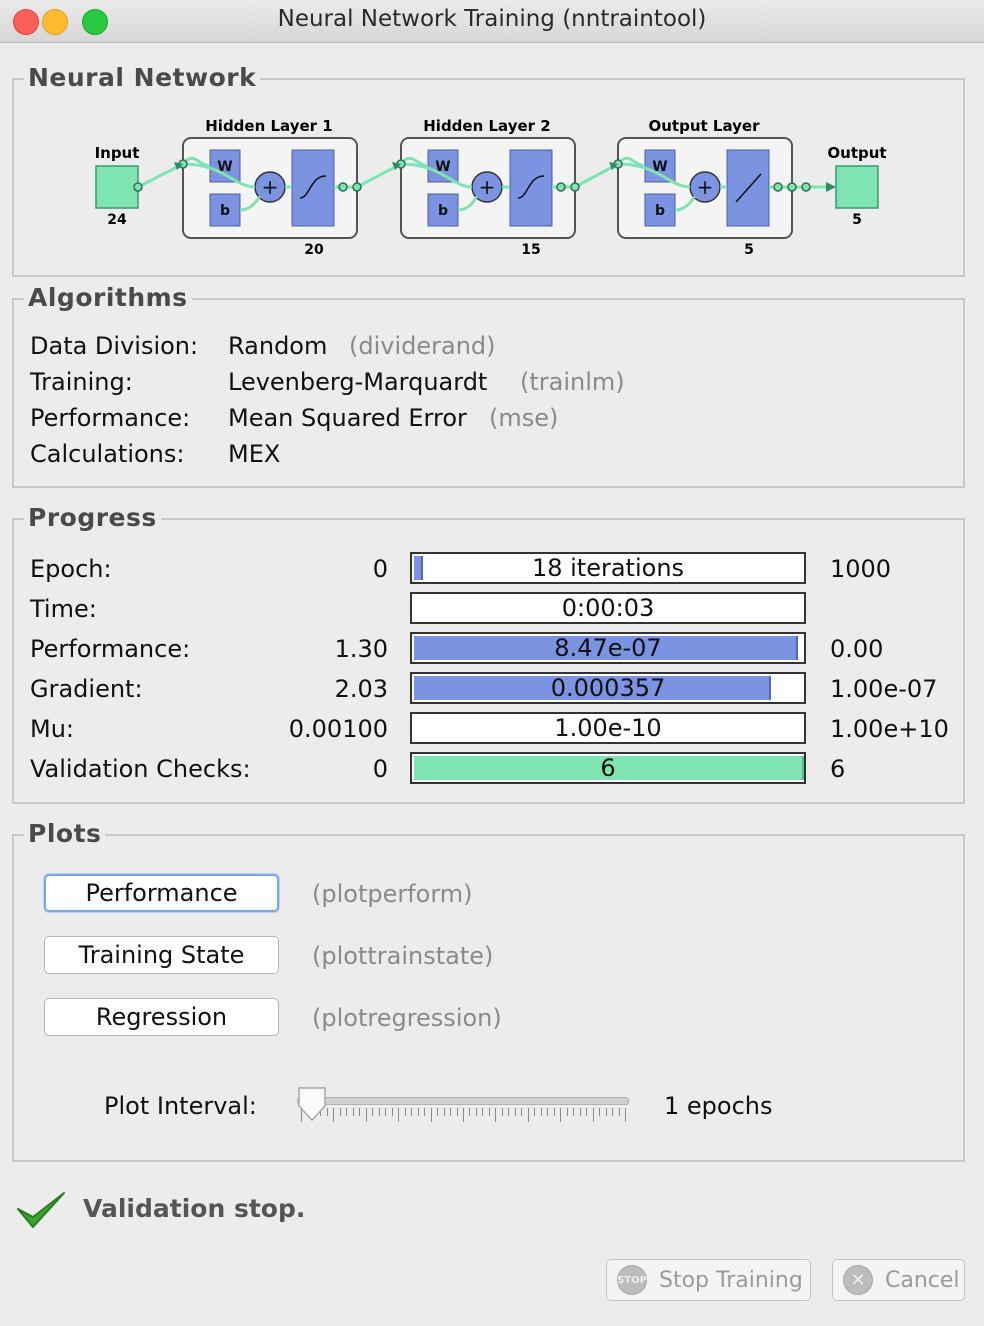  Describe the element at coordinates (632, 1280) in the screenshot. I see `stop-icon: STOP` at that location.